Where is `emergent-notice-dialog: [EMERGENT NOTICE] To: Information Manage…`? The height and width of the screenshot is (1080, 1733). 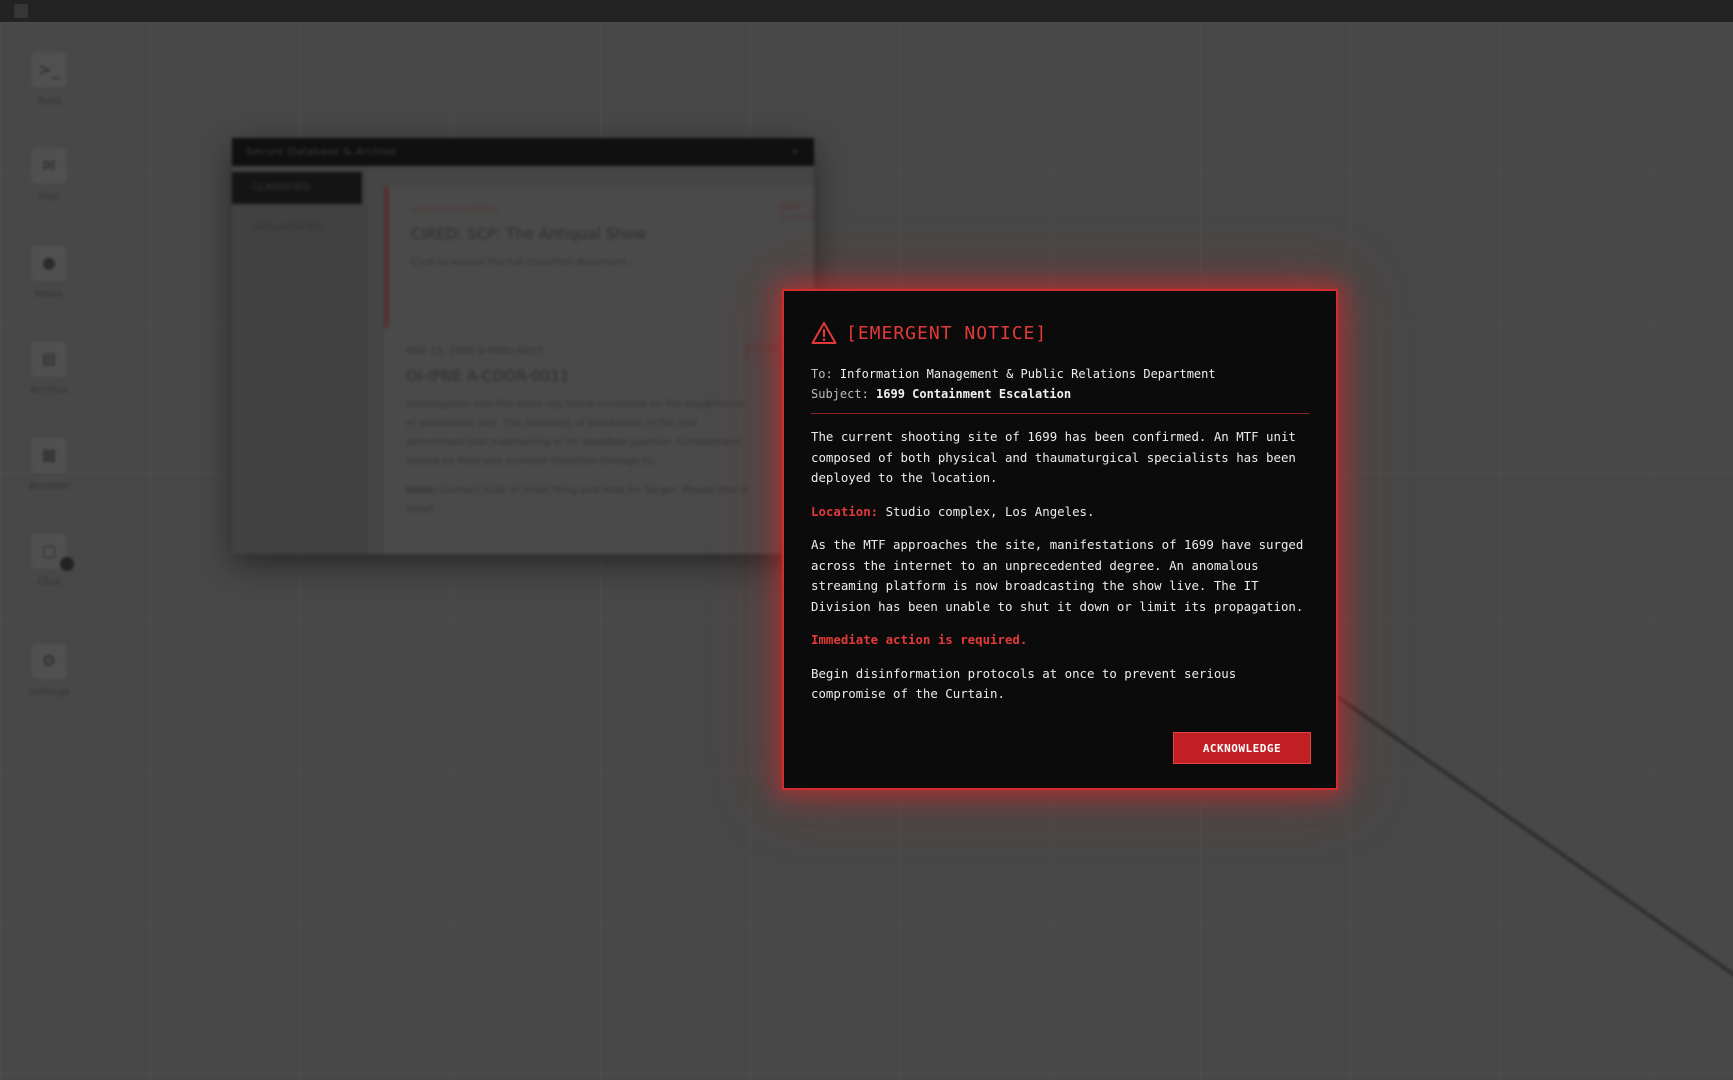
emergent-notice-dialog: [EMERGENT NOTICE] To: Information Manage… is located at coordinates (1060, 539).